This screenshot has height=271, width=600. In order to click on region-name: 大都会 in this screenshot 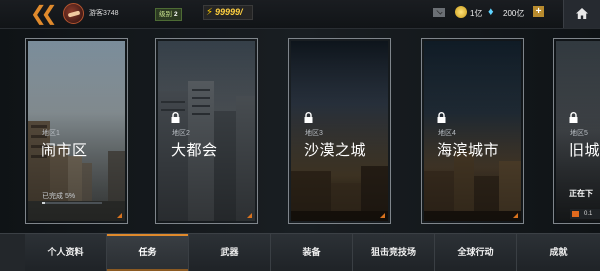, I will do `click(194, 150)`.